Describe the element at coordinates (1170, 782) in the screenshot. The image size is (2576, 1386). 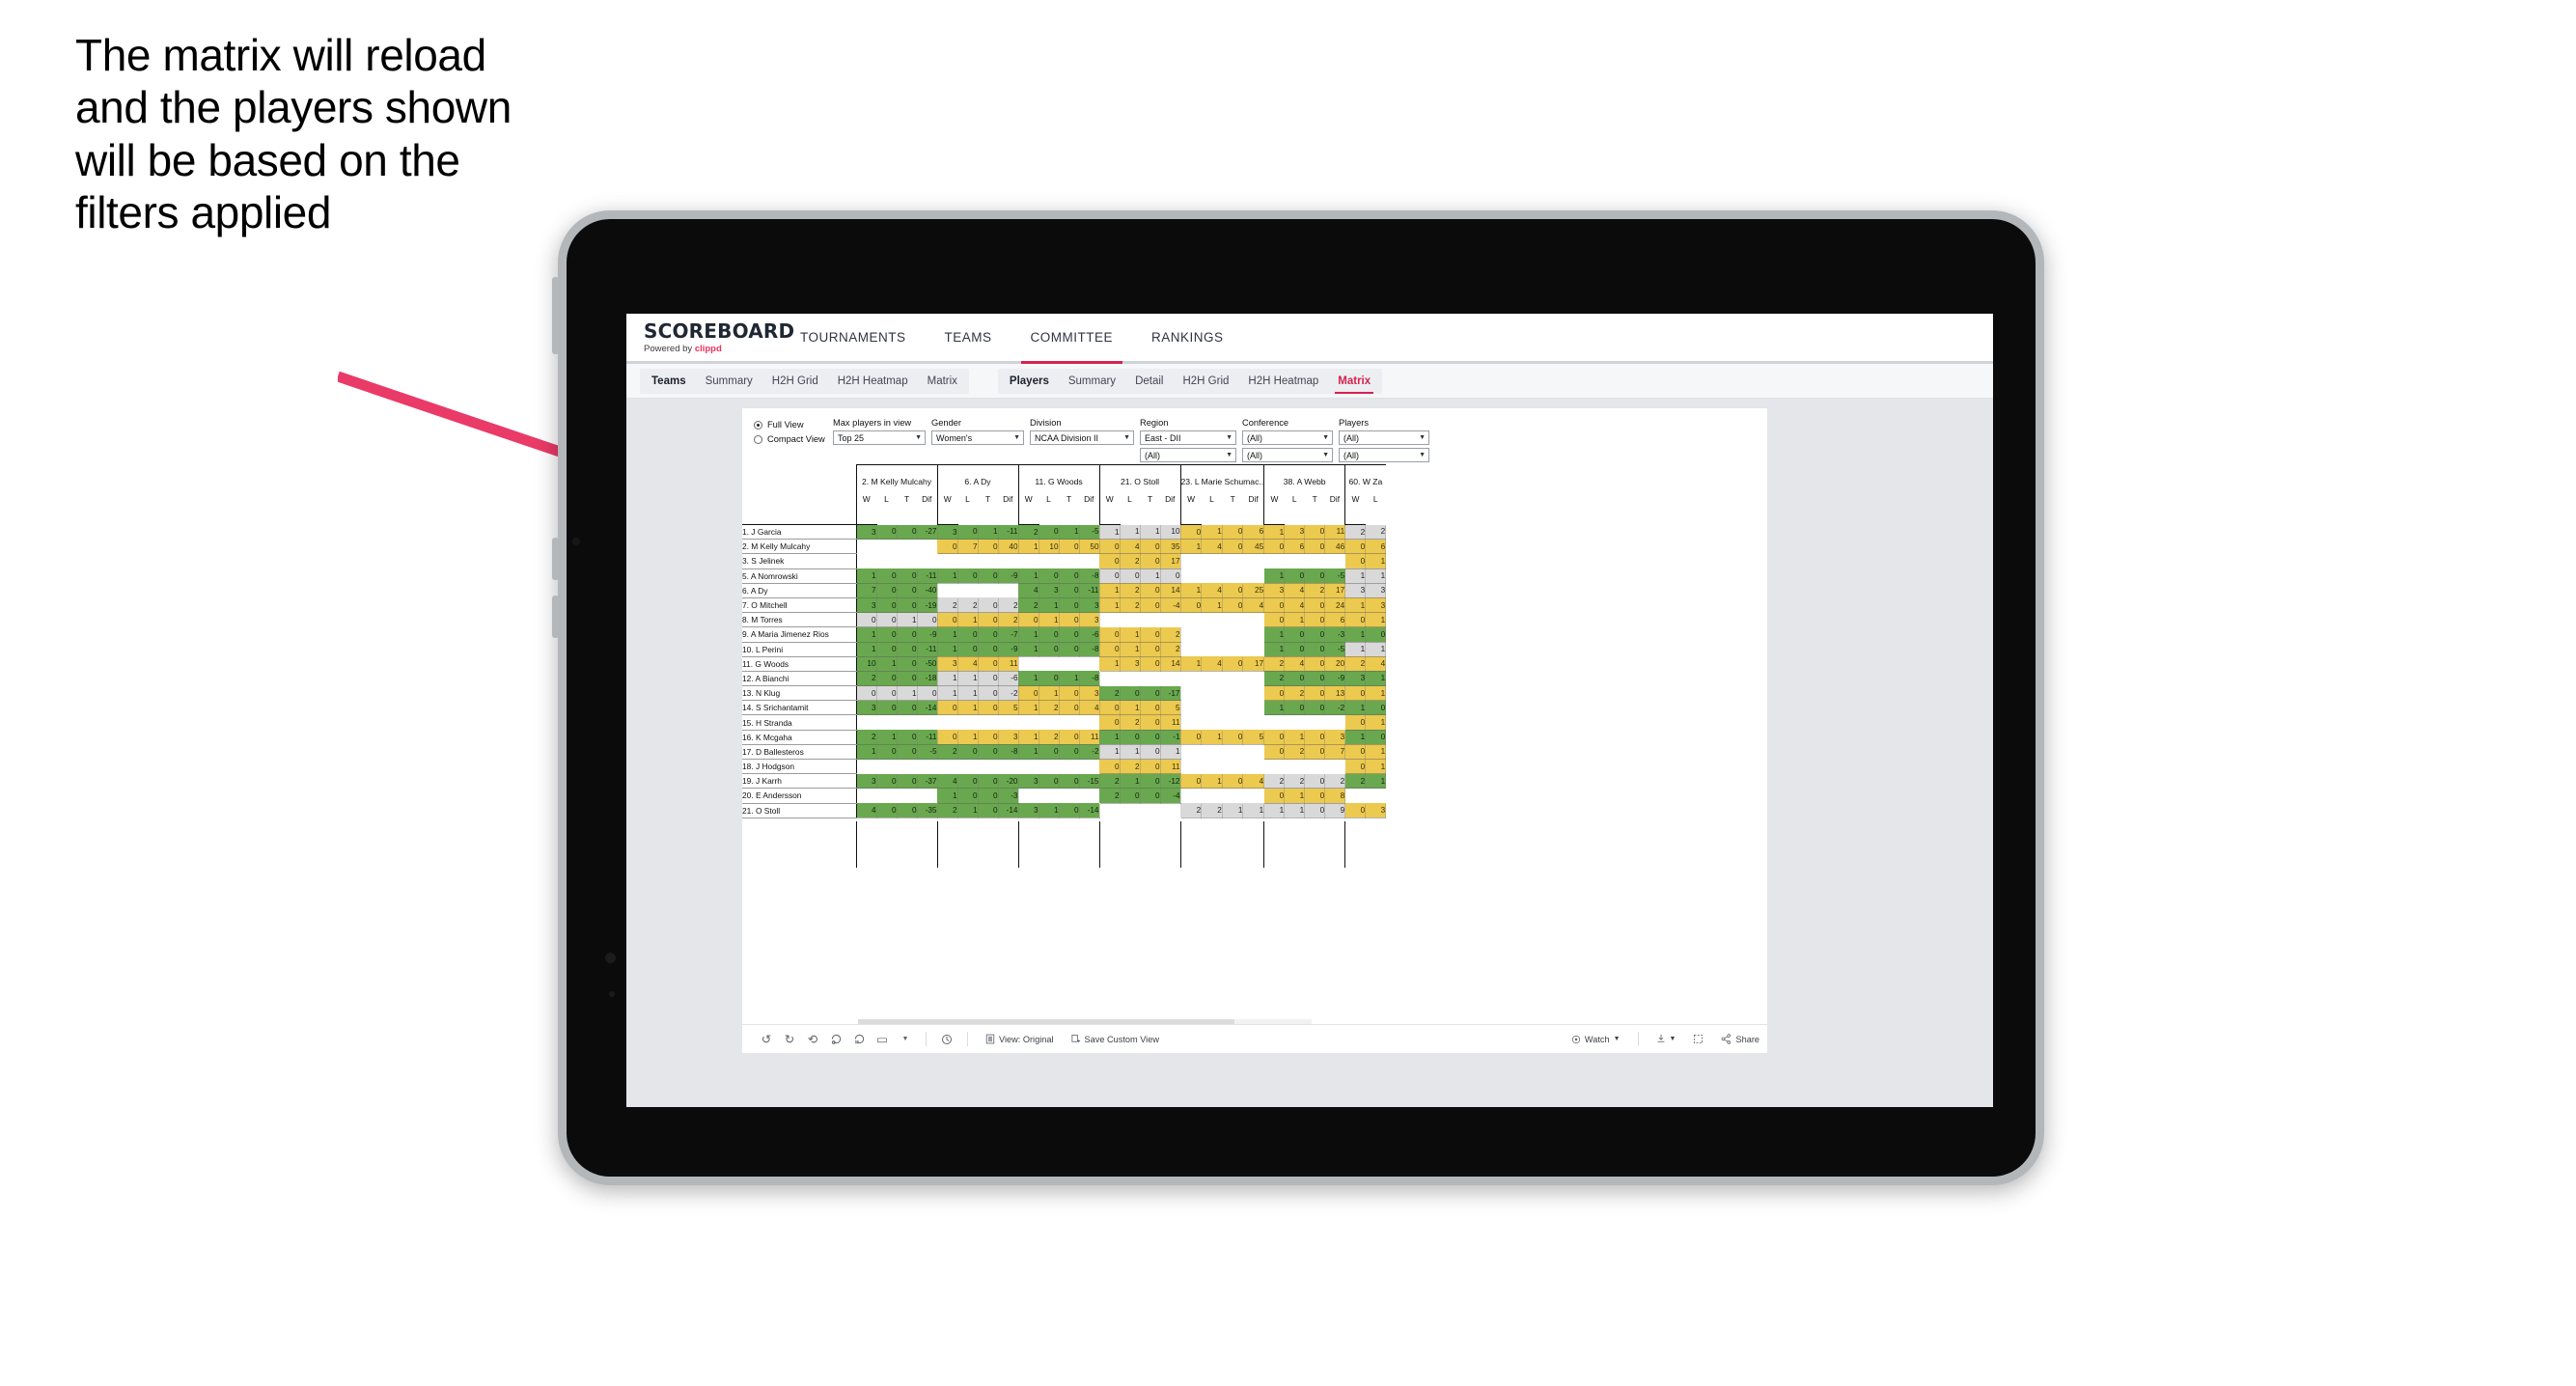
I see `matrix-data-cell: -12` at that location.